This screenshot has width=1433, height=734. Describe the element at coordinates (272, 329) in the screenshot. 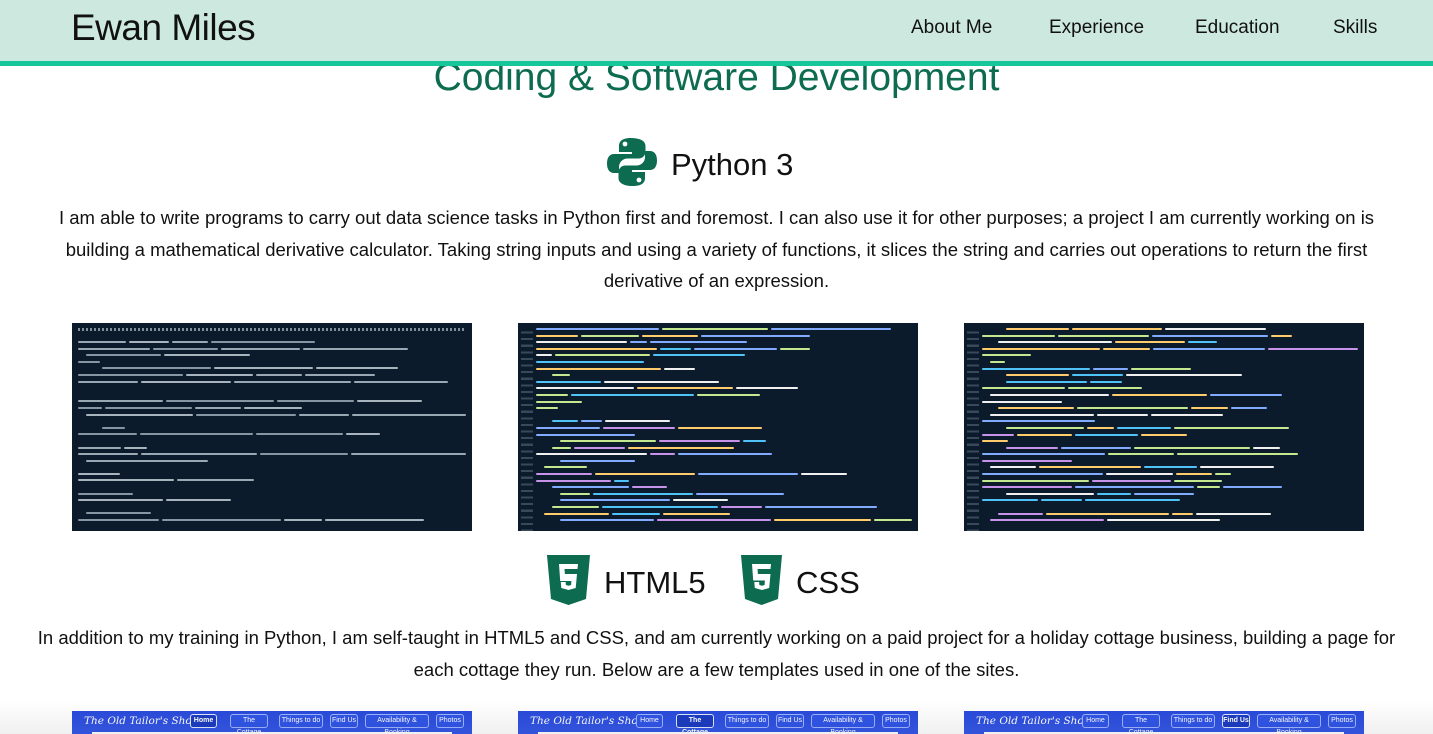

I see `code-comment-rule` at that location.